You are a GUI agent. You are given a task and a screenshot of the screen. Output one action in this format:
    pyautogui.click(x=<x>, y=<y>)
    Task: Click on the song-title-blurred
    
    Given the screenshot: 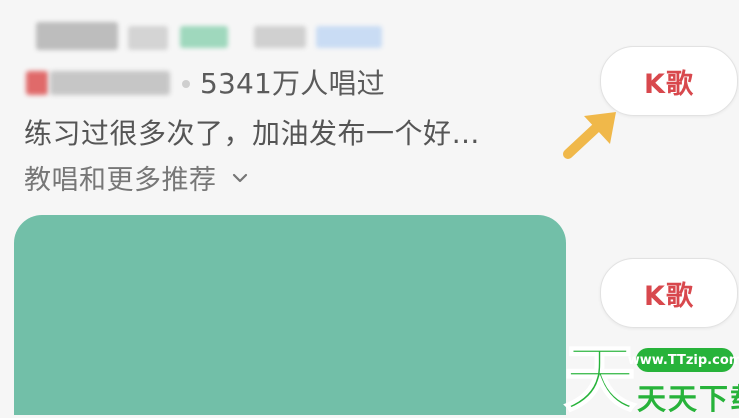 What is the action you would take?
    pyautogui.click(x=230, y=36)
    